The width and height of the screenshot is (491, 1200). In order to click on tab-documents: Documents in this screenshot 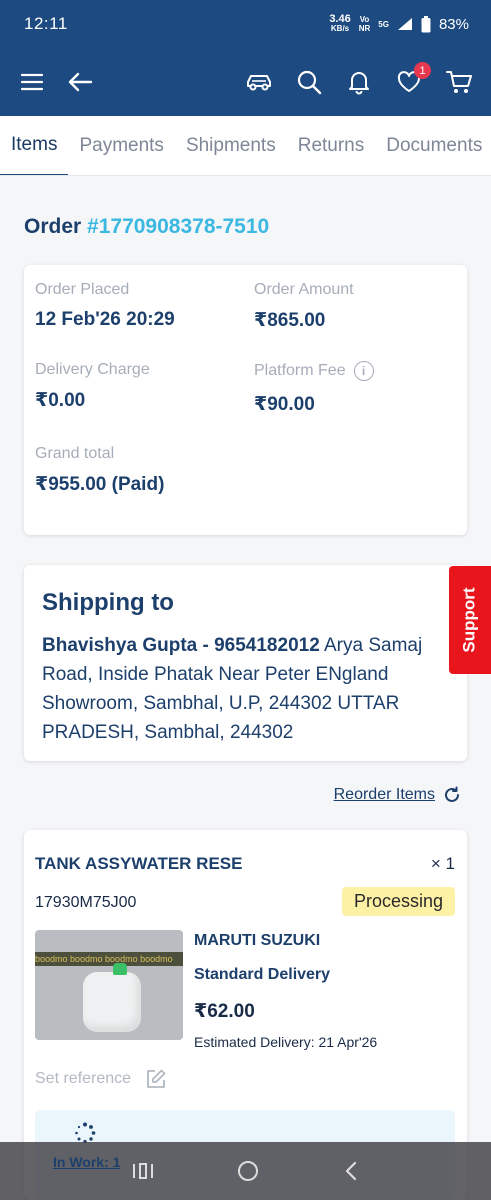, I will do `click(433, 145)`.